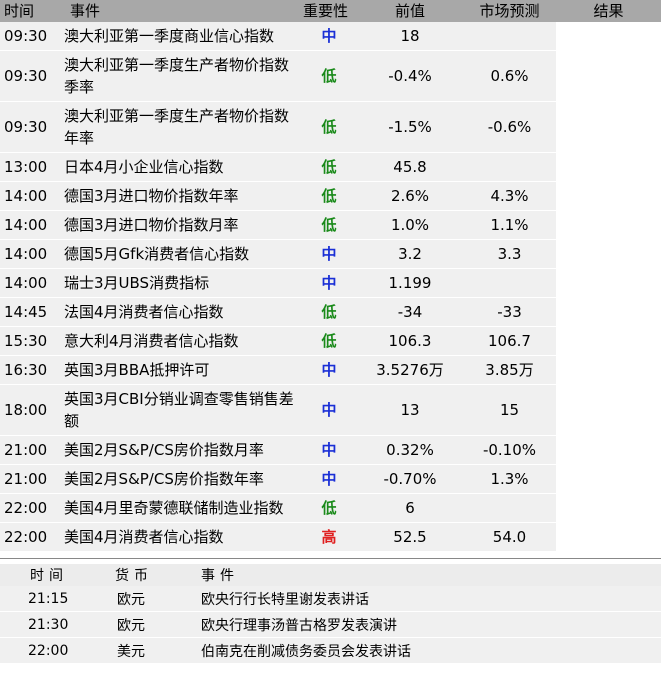 Image resolution: width=661 pixels, height=695 pixels. I want to click on table-row: 18:00 英国3月CBI分销业调查零售销售差额 中 13 15, so click(330, 410).